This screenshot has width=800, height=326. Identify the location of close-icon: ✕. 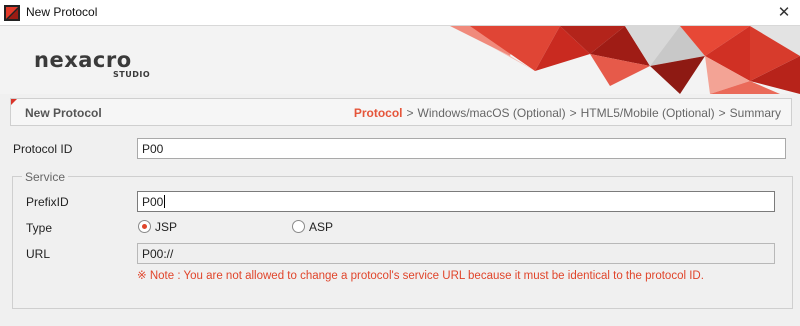
(784, 12).